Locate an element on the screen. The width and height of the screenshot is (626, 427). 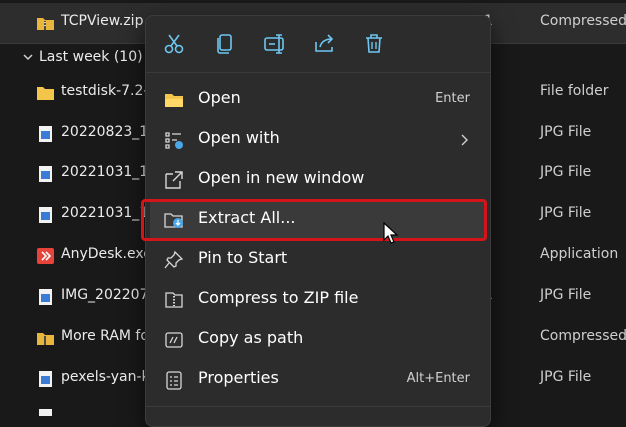
file-name: More RAM fo is located at coordinates (105, 336).